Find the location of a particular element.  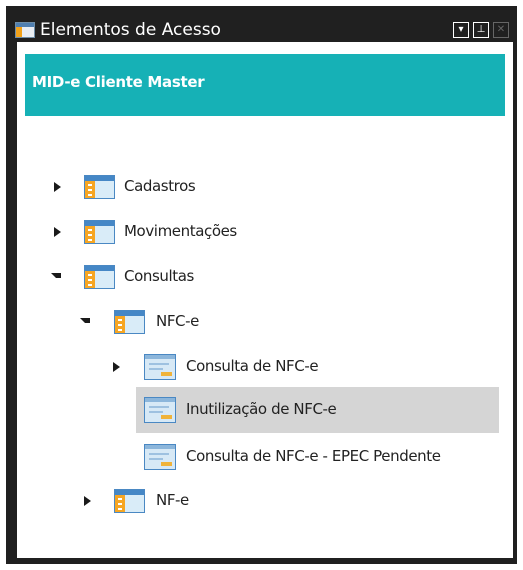

tree-item-consulta-nfce: Consulta de NFC-e is located at coordinates (265, 367).